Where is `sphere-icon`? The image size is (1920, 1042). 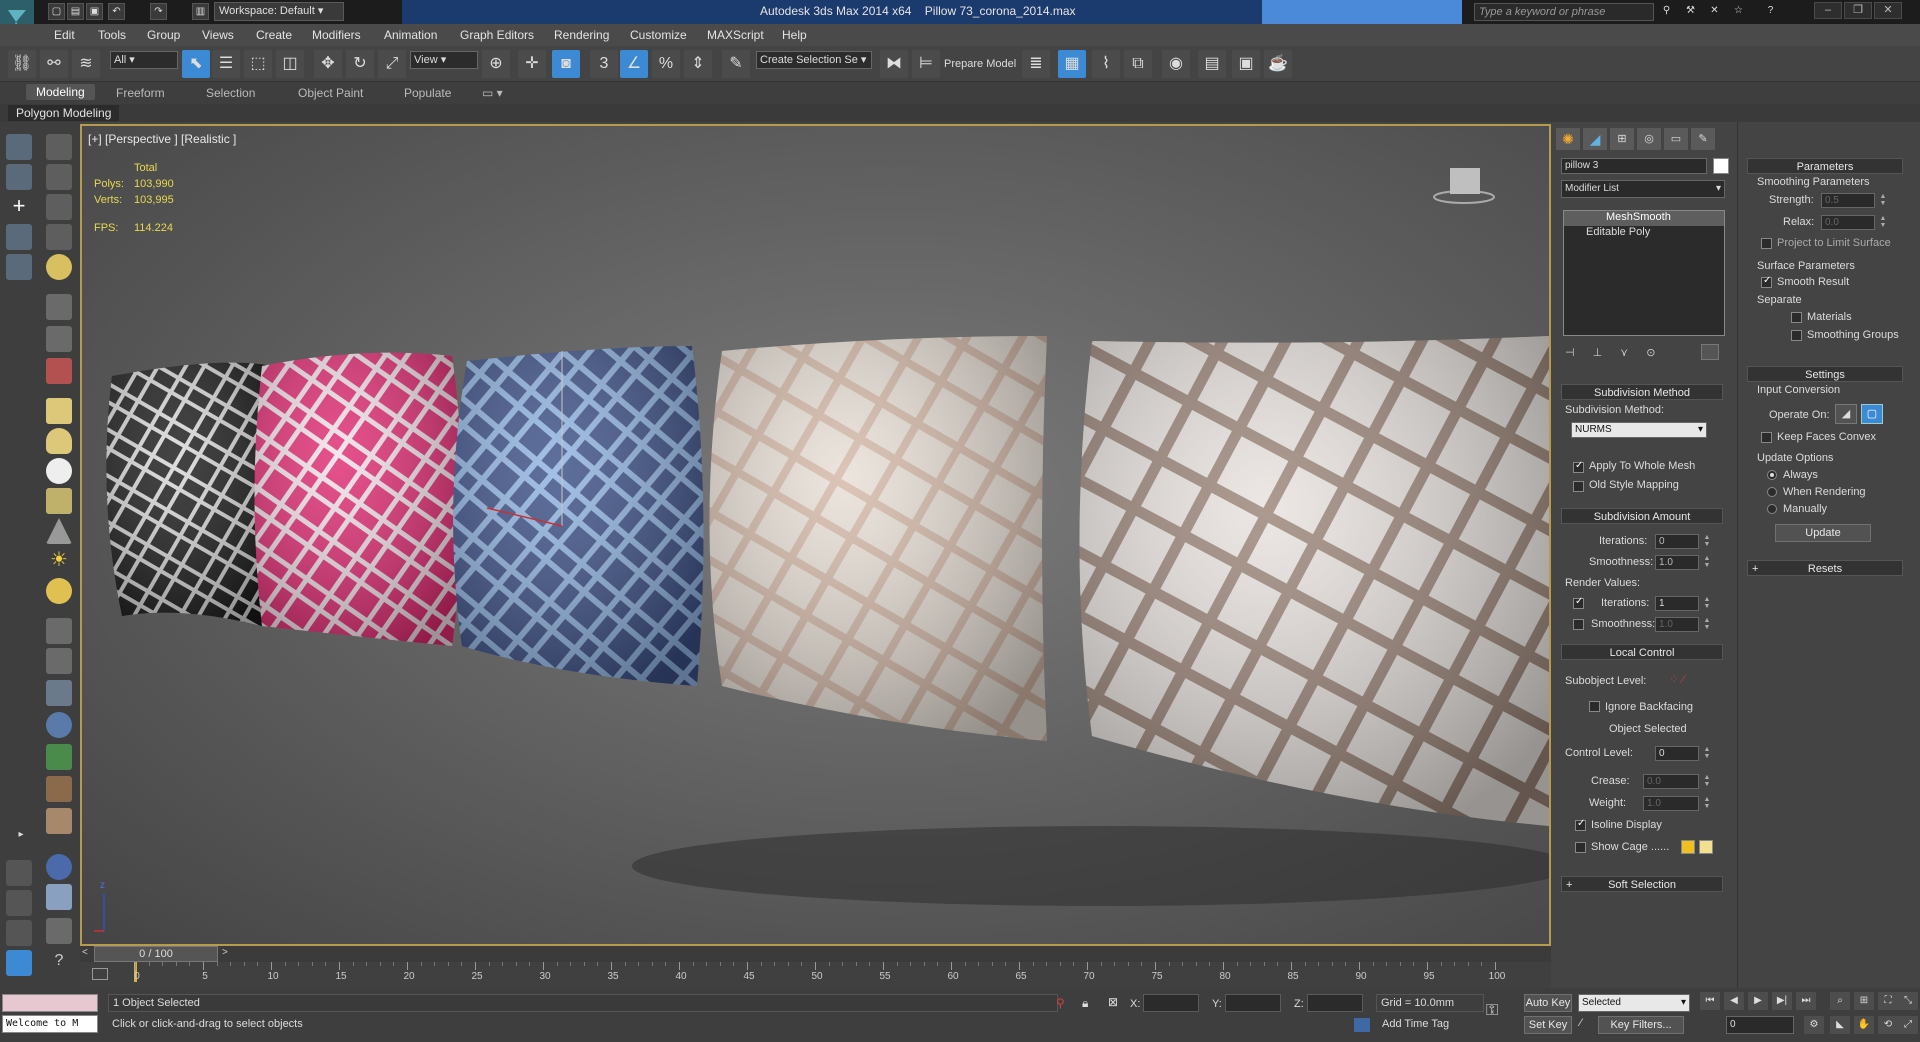 sphere-icon is located at coordinates (59, 471).